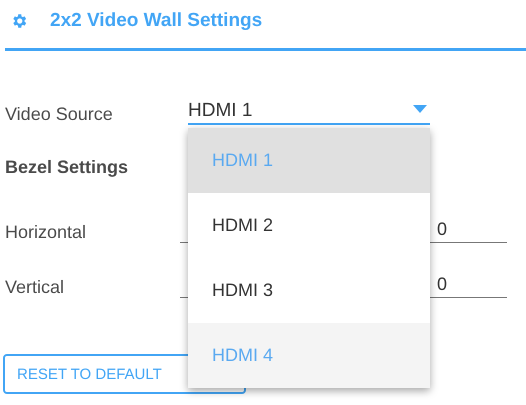  I want to click on field-label: Horizontal, so click(46, 232).